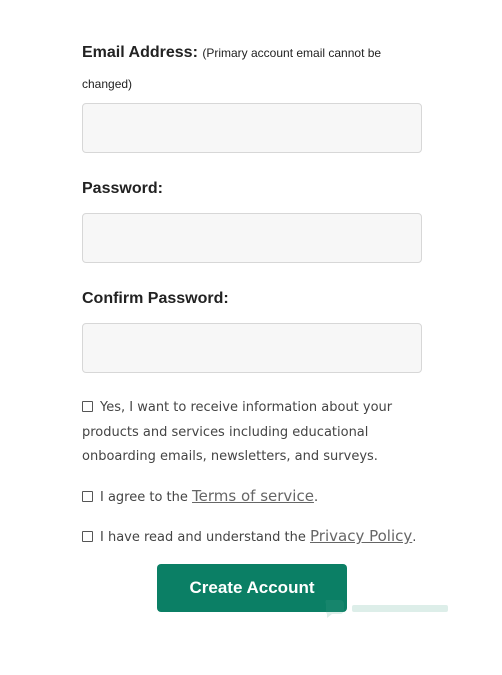 This screenshot has width=502, height=675. I want to click on password-label: Password:, so click(122, 188).